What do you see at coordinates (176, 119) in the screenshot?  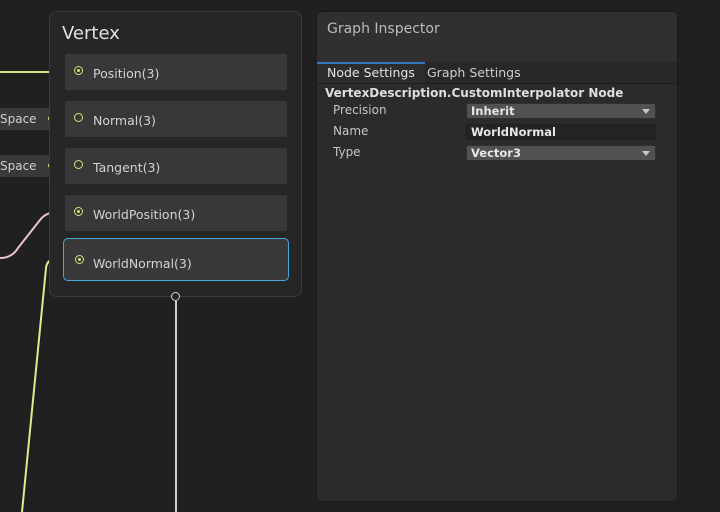 I see `block-normal: Normal(3)` at bounding box center [176, 119].